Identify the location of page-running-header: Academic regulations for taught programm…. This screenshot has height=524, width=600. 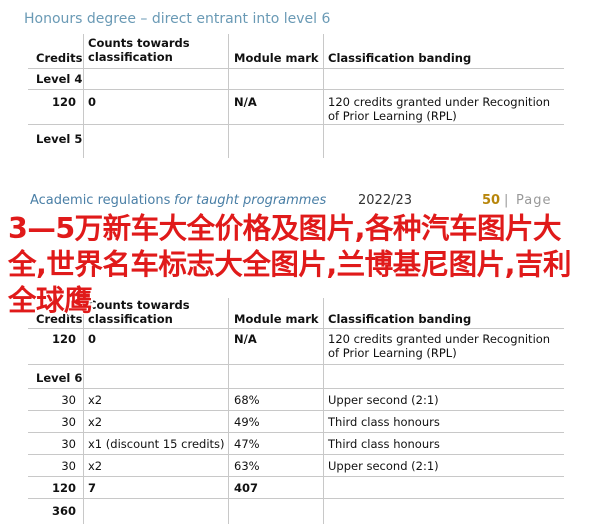
(300, 201).